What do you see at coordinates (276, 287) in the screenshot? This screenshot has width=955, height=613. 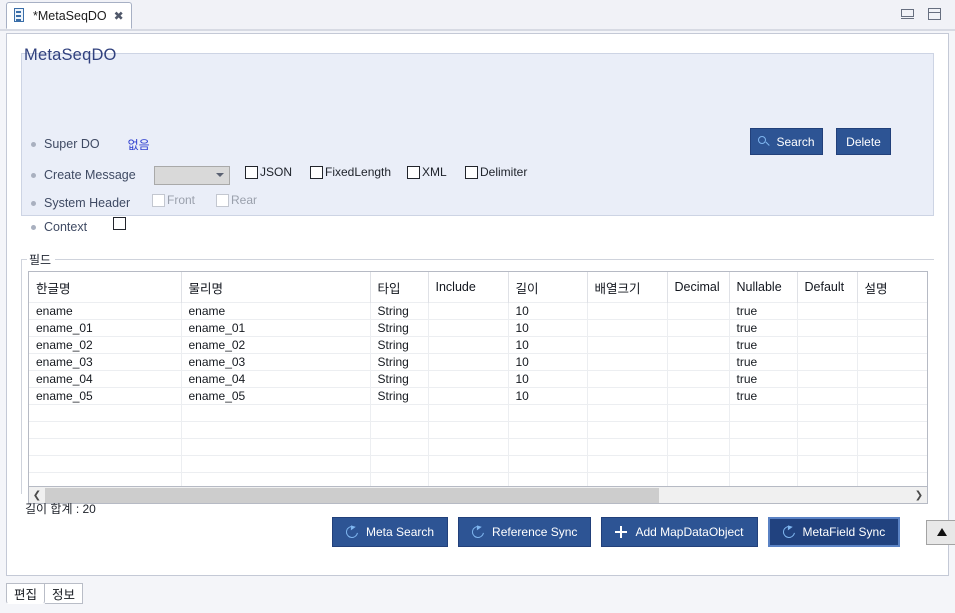 I see `column-header-physical-name: 물리명` at bounding box center [276, 287].